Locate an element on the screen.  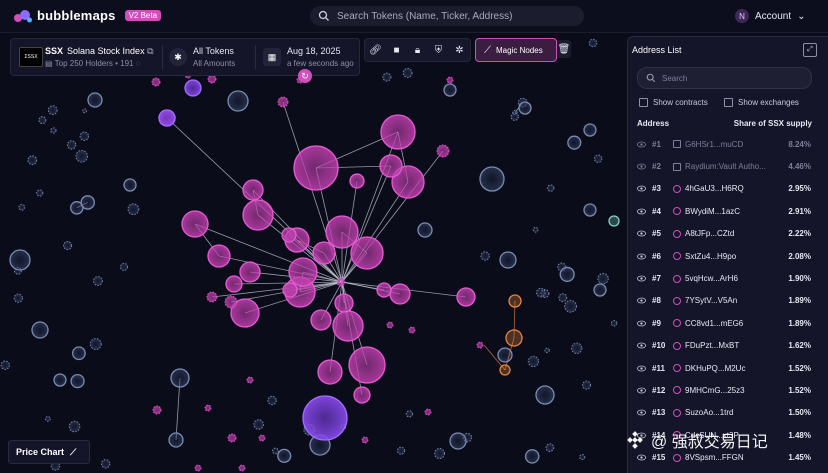
address-row: #4 BWydiM...1azC 2.91% is located at coordinates (728, 211).